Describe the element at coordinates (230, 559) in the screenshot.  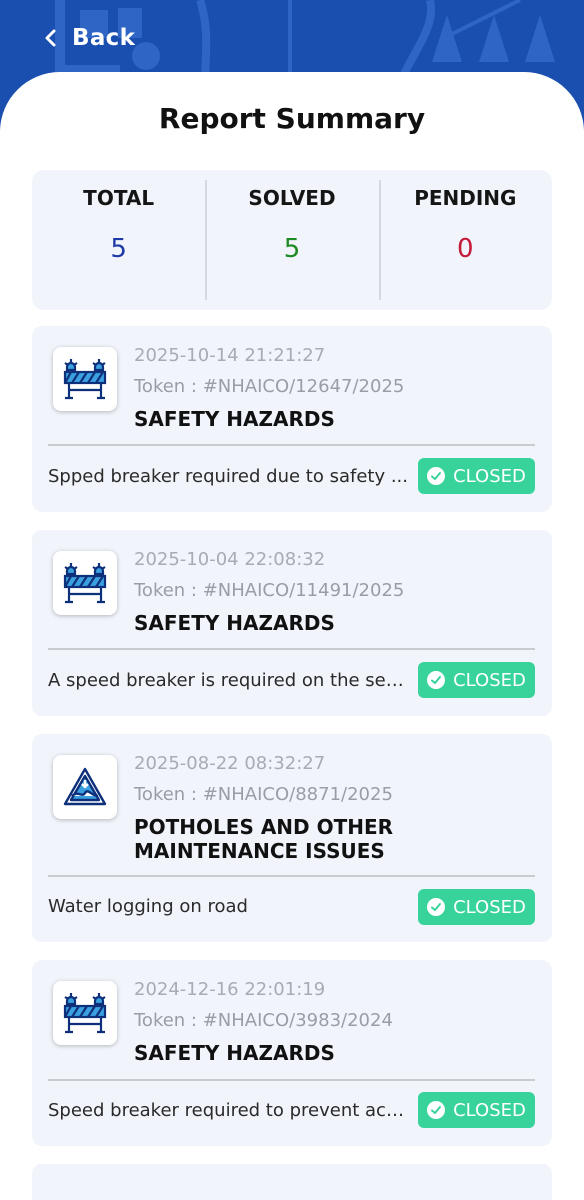
I see `report-date: 2025-10-04 22:08:32` at that location.